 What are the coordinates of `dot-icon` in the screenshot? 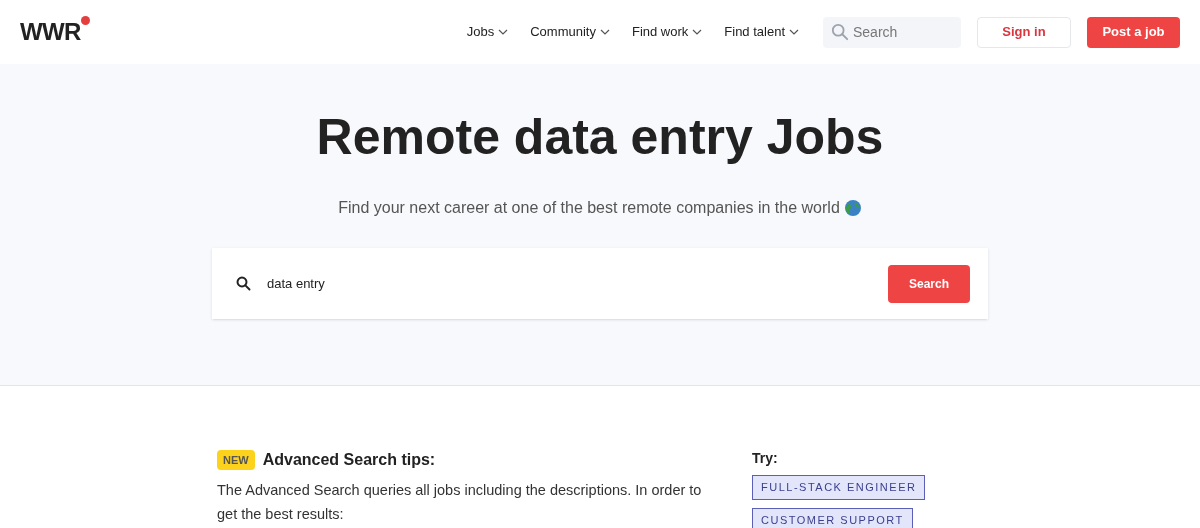 It's located at (85, 20).